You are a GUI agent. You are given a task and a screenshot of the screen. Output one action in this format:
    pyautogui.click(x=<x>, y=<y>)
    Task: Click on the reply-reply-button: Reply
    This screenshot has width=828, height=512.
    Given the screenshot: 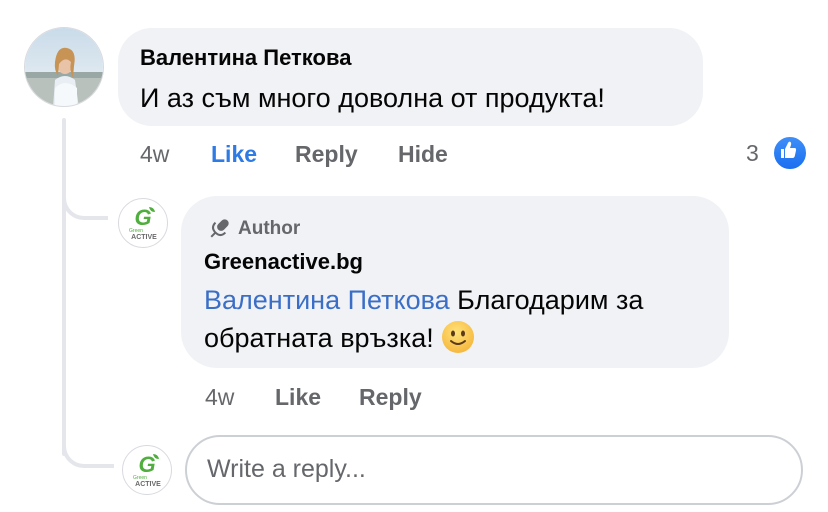 What is the action you would take?
    pyautogui.click(x=390, y=397)
    